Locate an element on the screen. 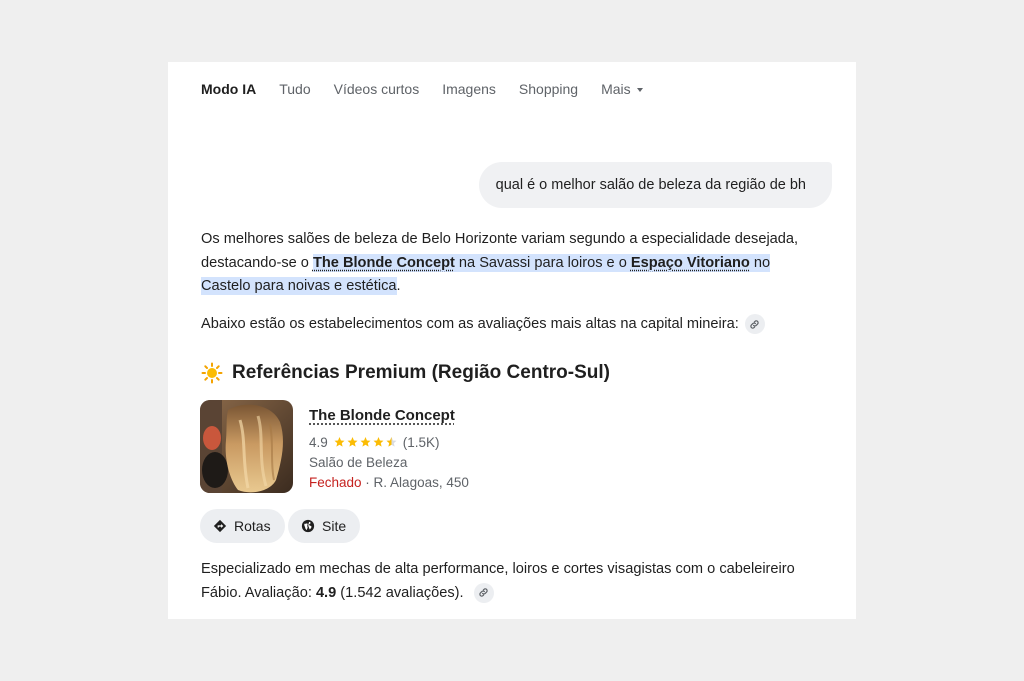 This screenshot has height=681, width=1024. tab-more: Mais is located at coordinates (622, 89).